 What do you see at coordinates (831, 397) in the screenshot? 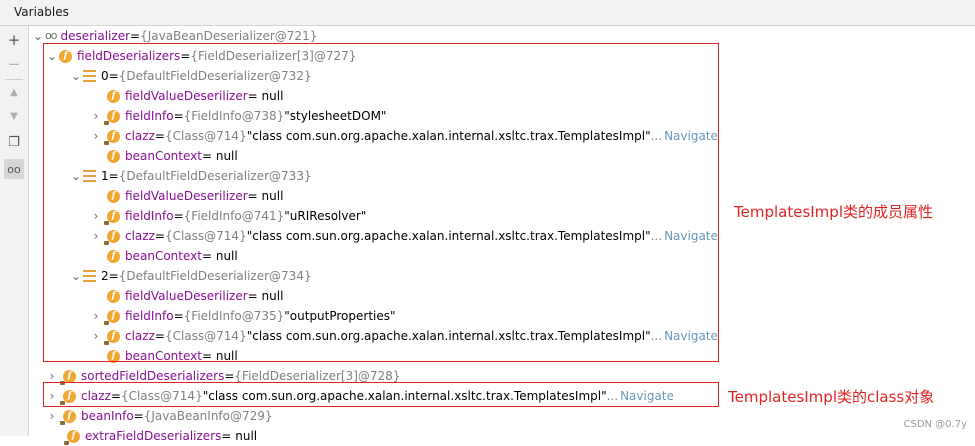
I see `annotation-class-object: TemplatesImpl类的class对象` at bounding box center [831, 397].